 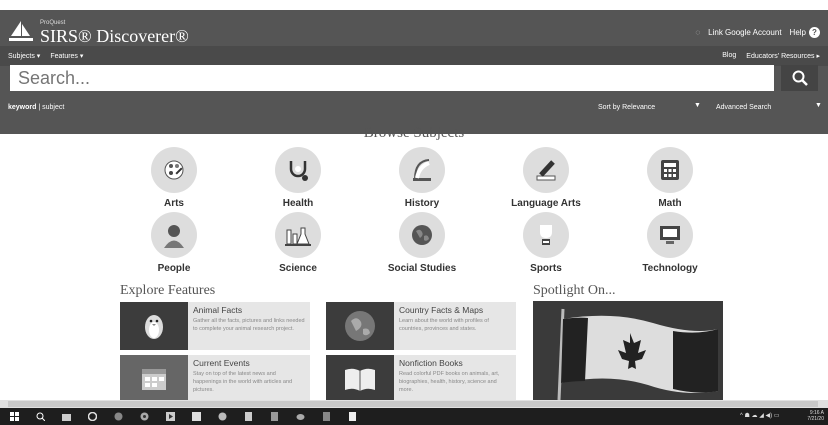 I want to click on browse-subjects-title: Browse Subjects, so click(x=414, y=133).